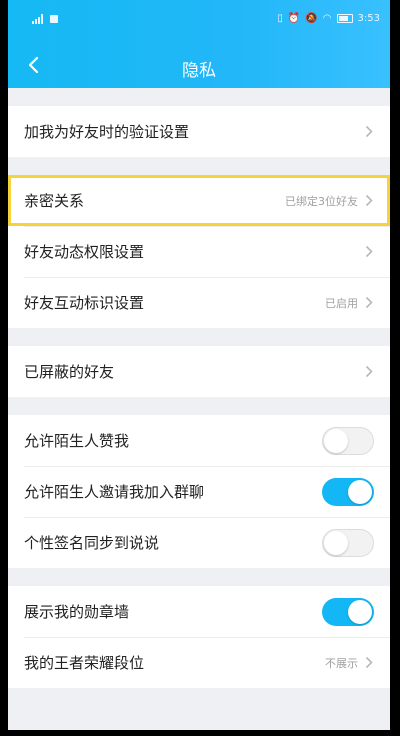 The image size is (400, 736). Describe the element at coordinates (311, 18) in the screenshot. I see `mute-icon: 🔕` at that location.